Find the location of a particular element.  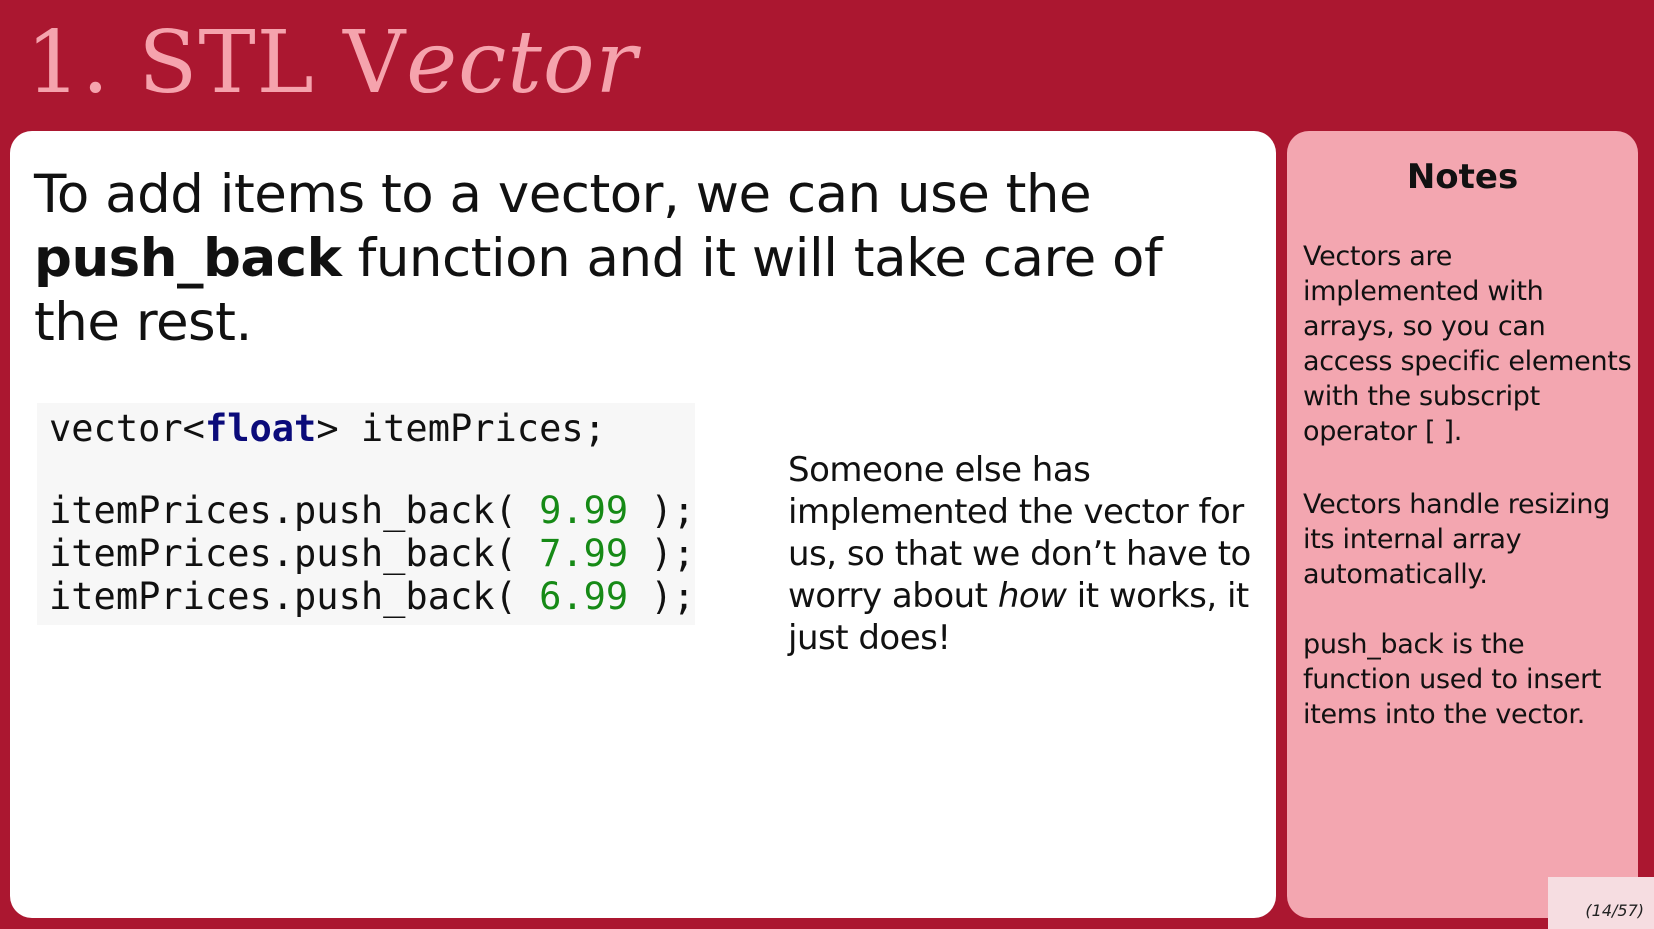

code-line-call-2: itemPrices.push_back( 7.99 ); is located at coordinates (372, 554).